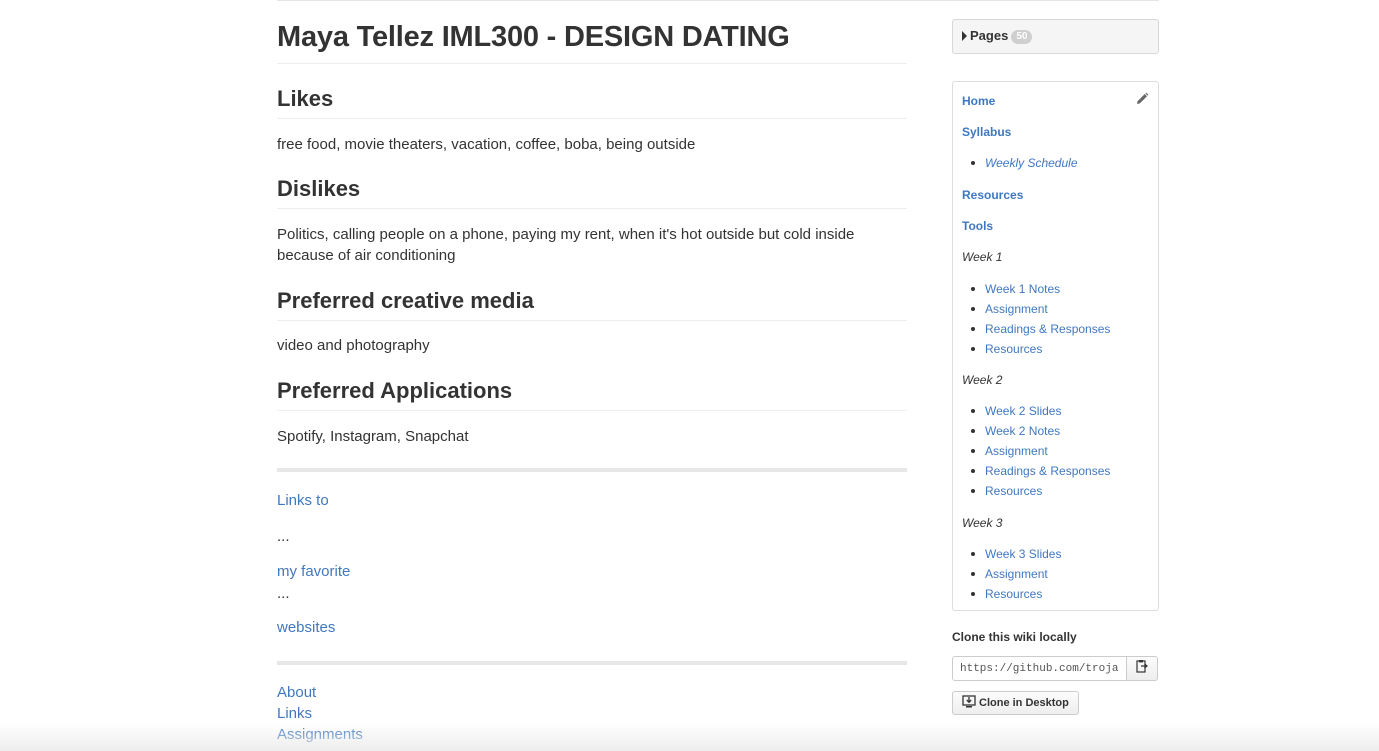 The image size is (1379, 751). Describe the element at coordinates (986, 132) in the screenshot. I see `nav-syllabus: Syllabus` at that location.